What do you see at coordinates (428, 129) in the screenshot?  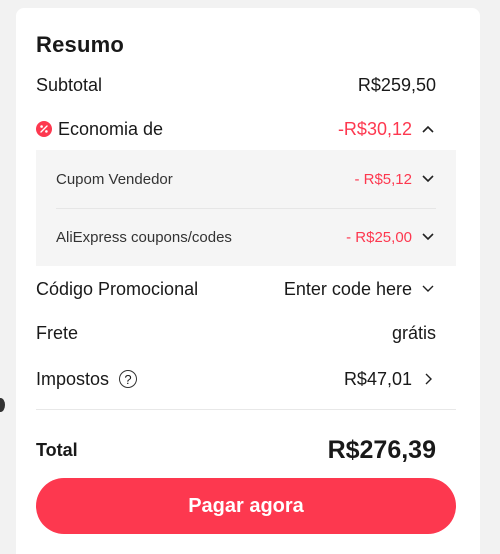 I see `chevron-up-icon` at bounding box center [428, 129].